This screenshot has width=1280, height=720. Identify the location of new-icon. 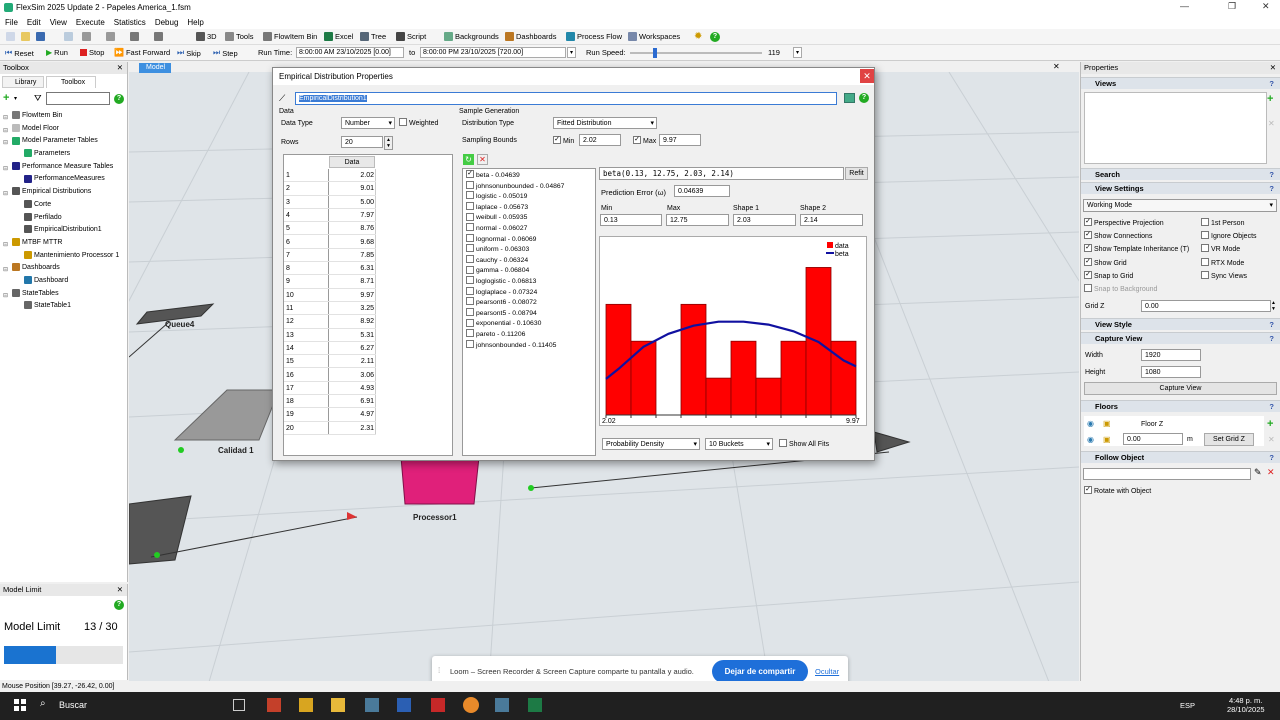
(10, 36).